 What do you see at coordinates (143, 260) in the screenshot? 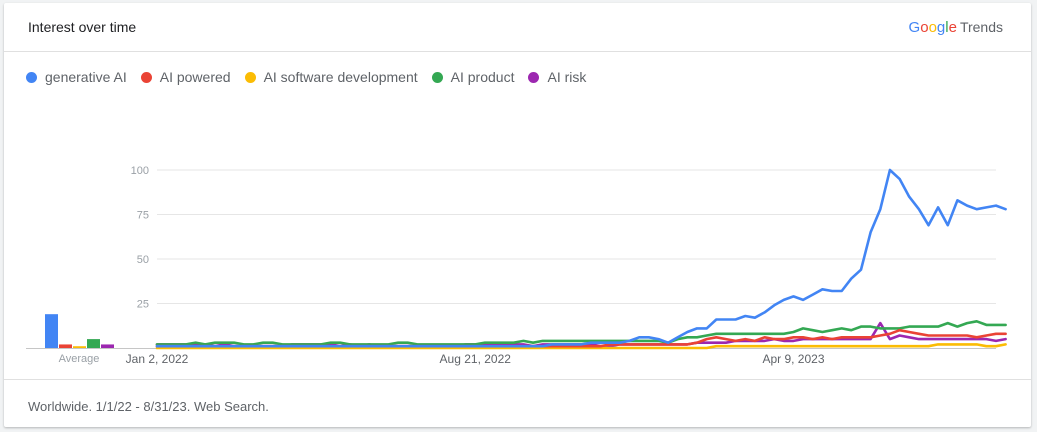
I see `y-tick-label: 50` at bounding box center [143, 260].